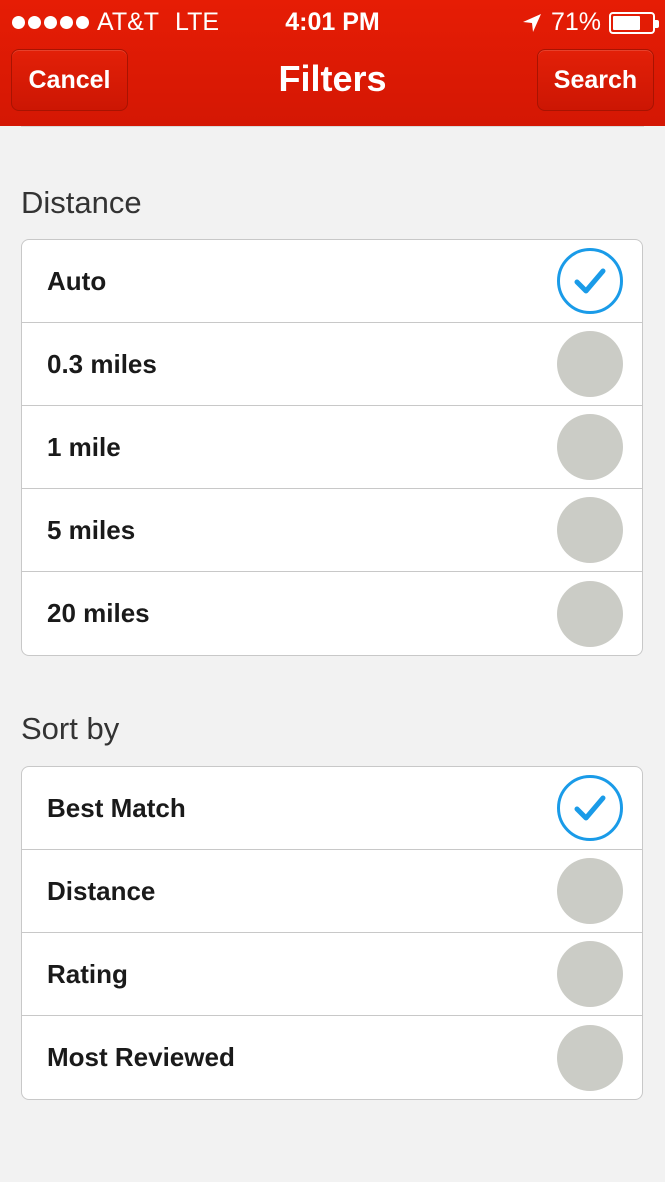  Describe the element at coordinates (575, 22) in the screenshot. I see `battery-percent: 71%` at that location.